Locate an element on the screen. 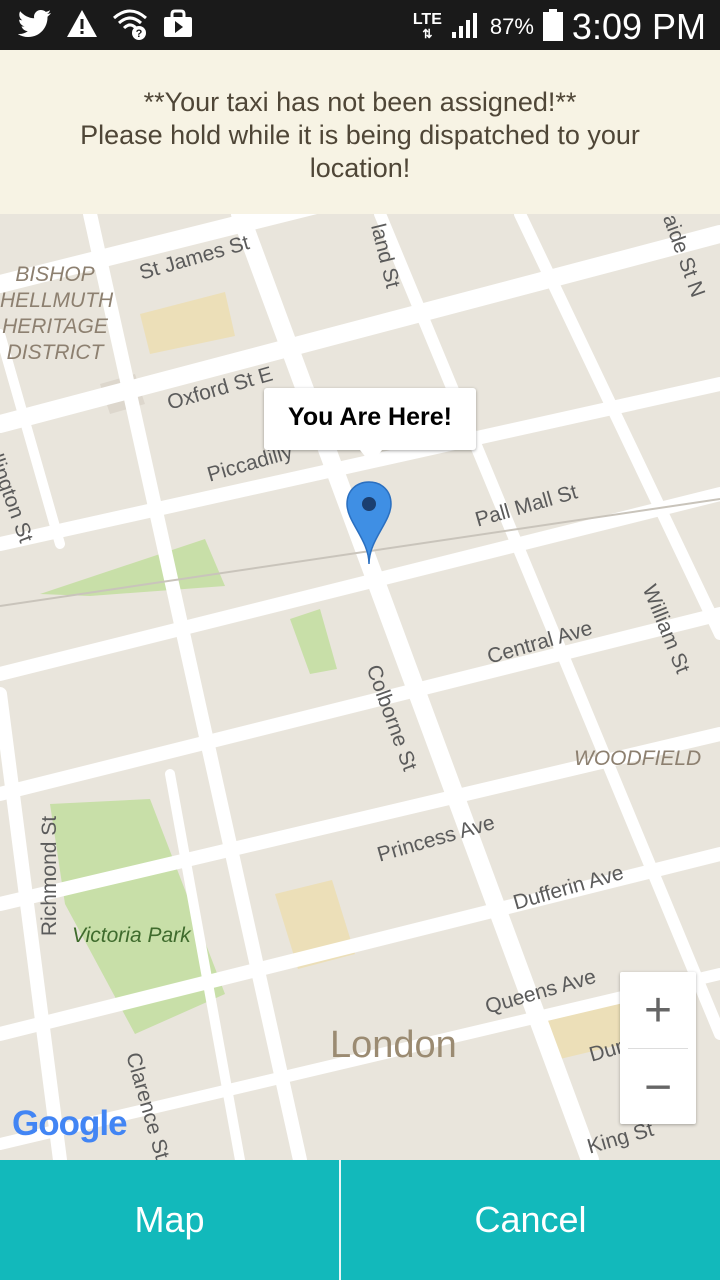 The width and height of the screenshot is (720, 1280). signal-icon is located at coordinates (466, 27).